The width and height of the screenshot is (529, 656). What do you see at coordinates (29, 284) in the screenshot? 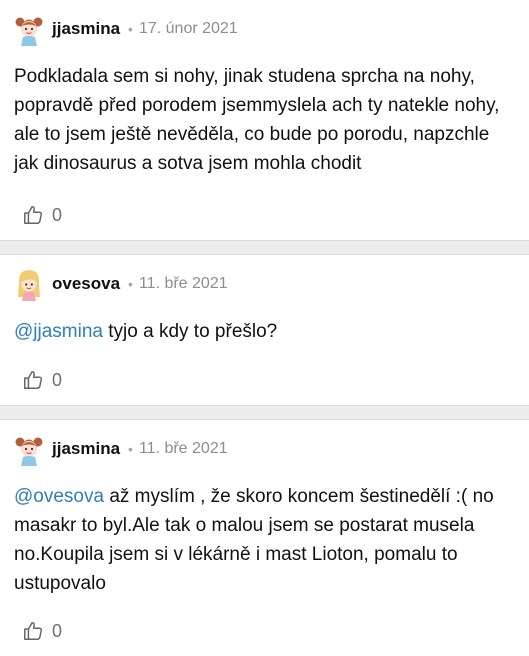
I see `blonde-avatar-icon` at bounding box center [29, 284].